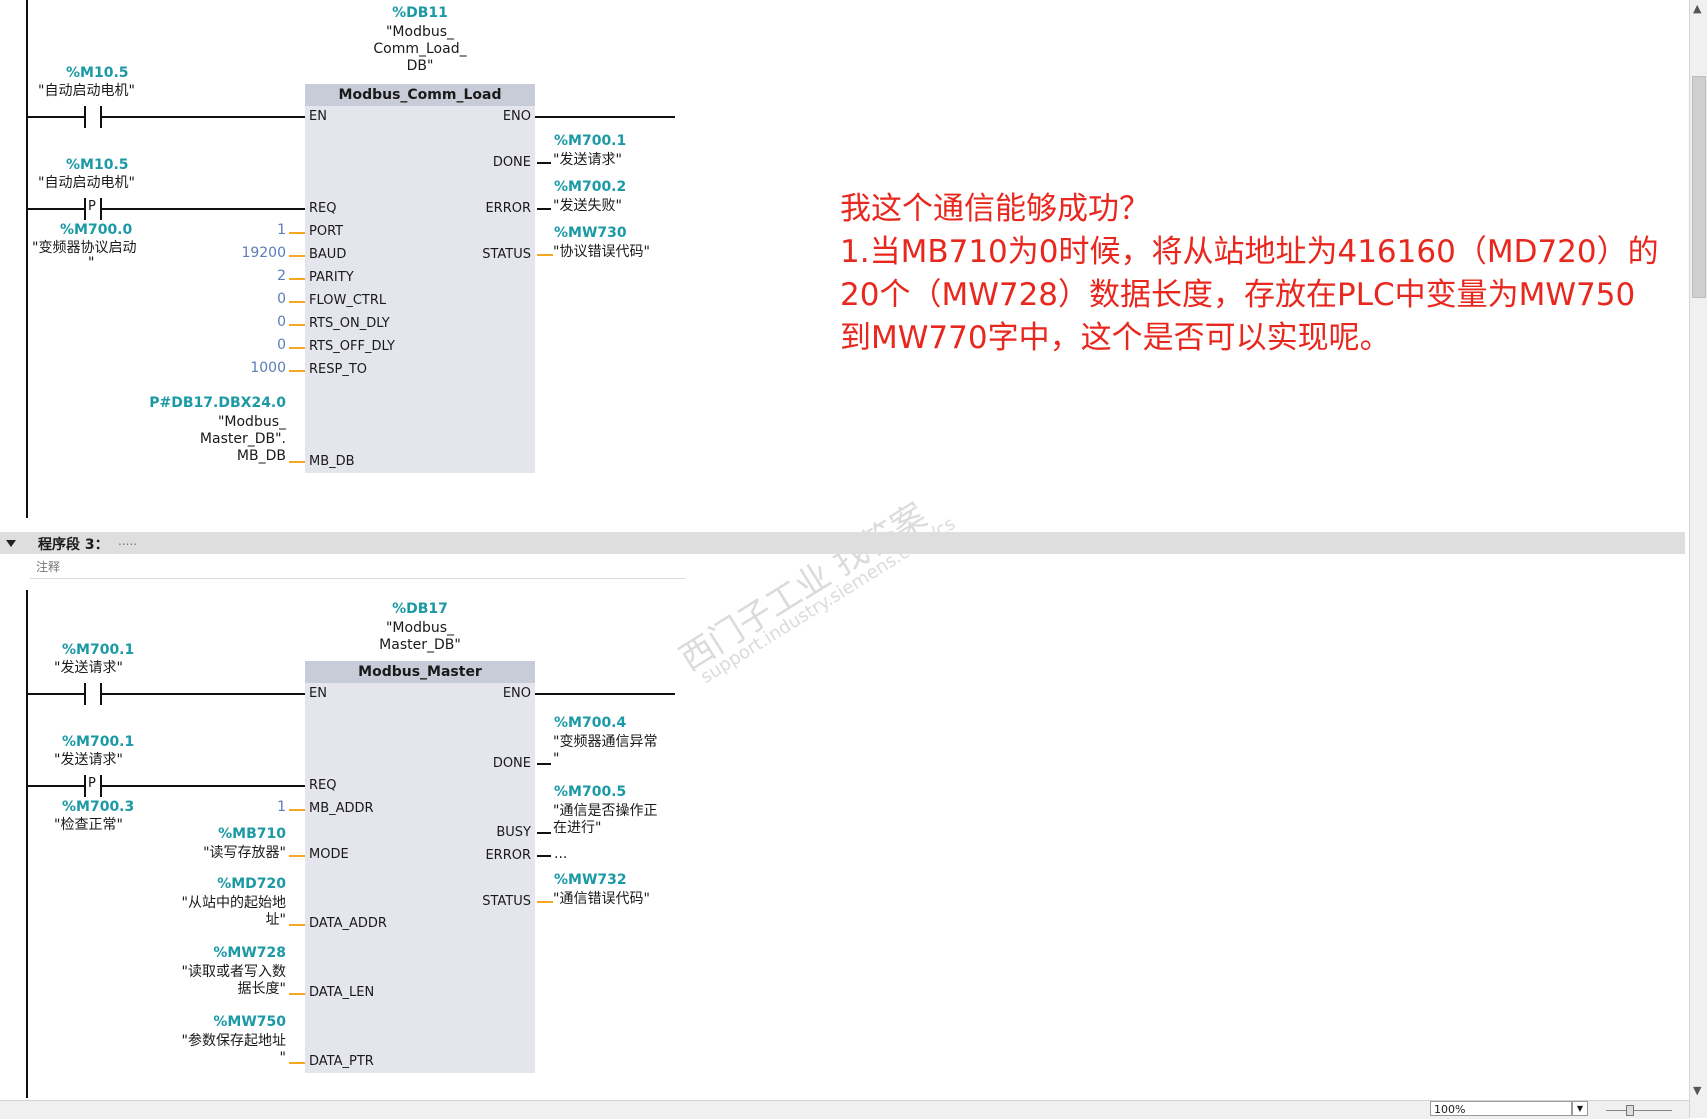 The height and width of the screenshot is (1119, 1707). Describe the element at coordinates (326, 231) in the screenshot. I see `pin-port: PORT` at that location.